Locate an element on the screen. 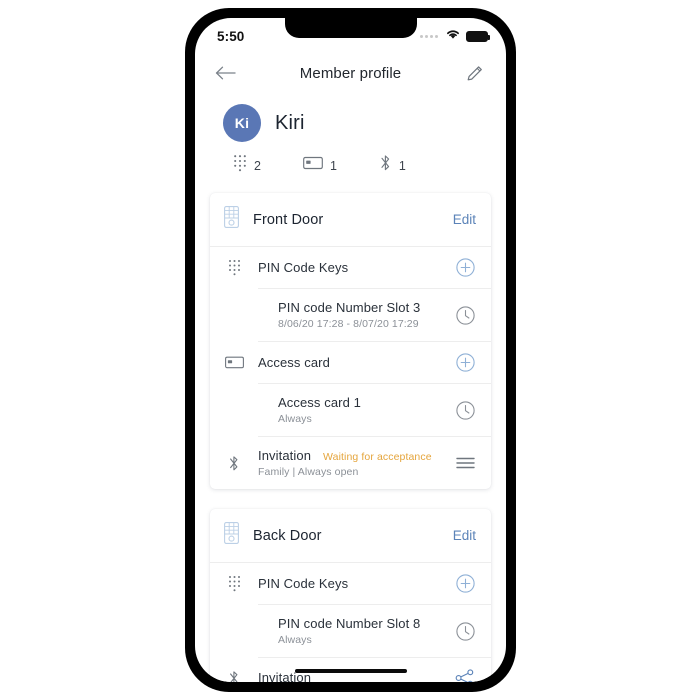 The width and height of the screenshot is (700, 700). avatar: Ki is located at coordinates (242, 123).